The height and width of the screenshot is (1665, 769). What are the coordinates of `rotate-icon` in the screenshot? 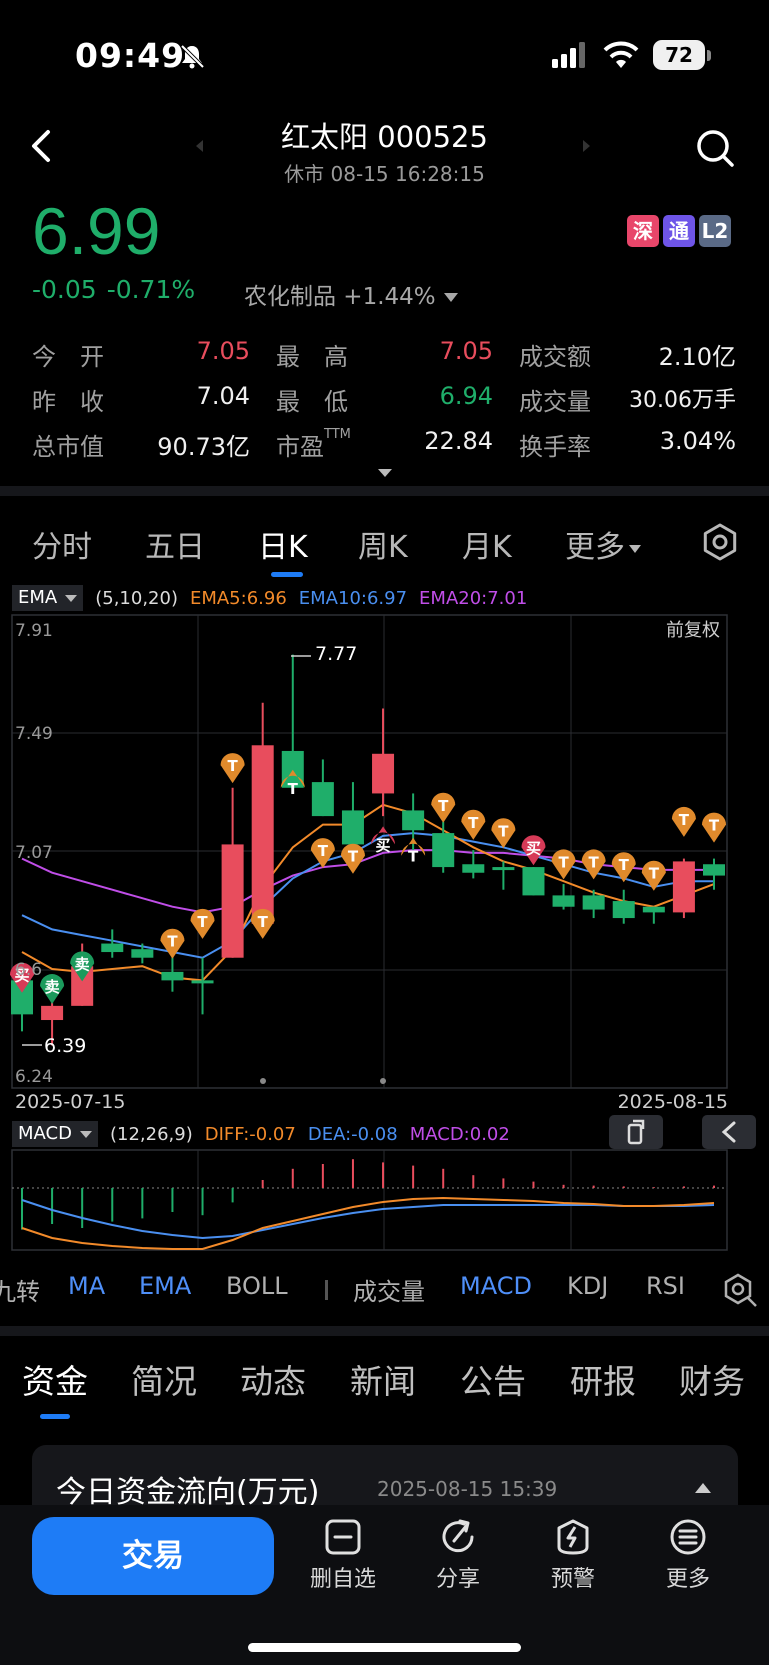 It's located at (636, 1132).